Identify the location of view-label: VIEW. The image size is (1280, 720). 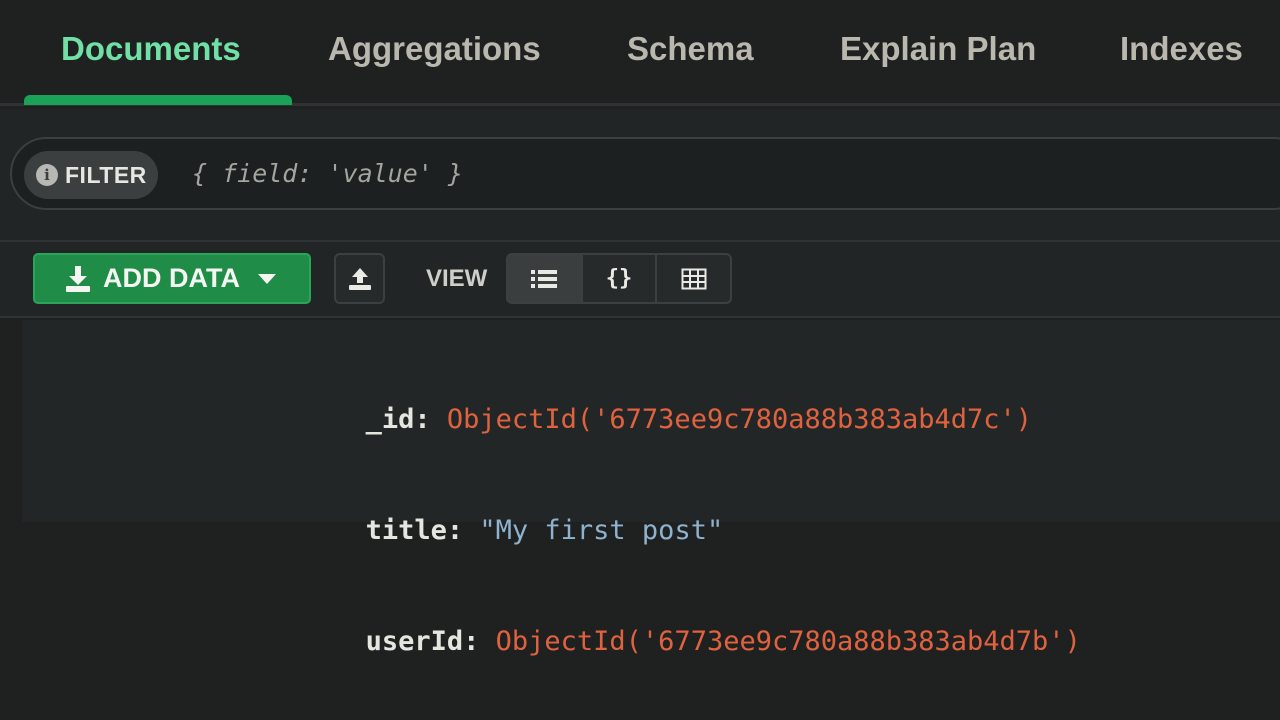
(457, 278).